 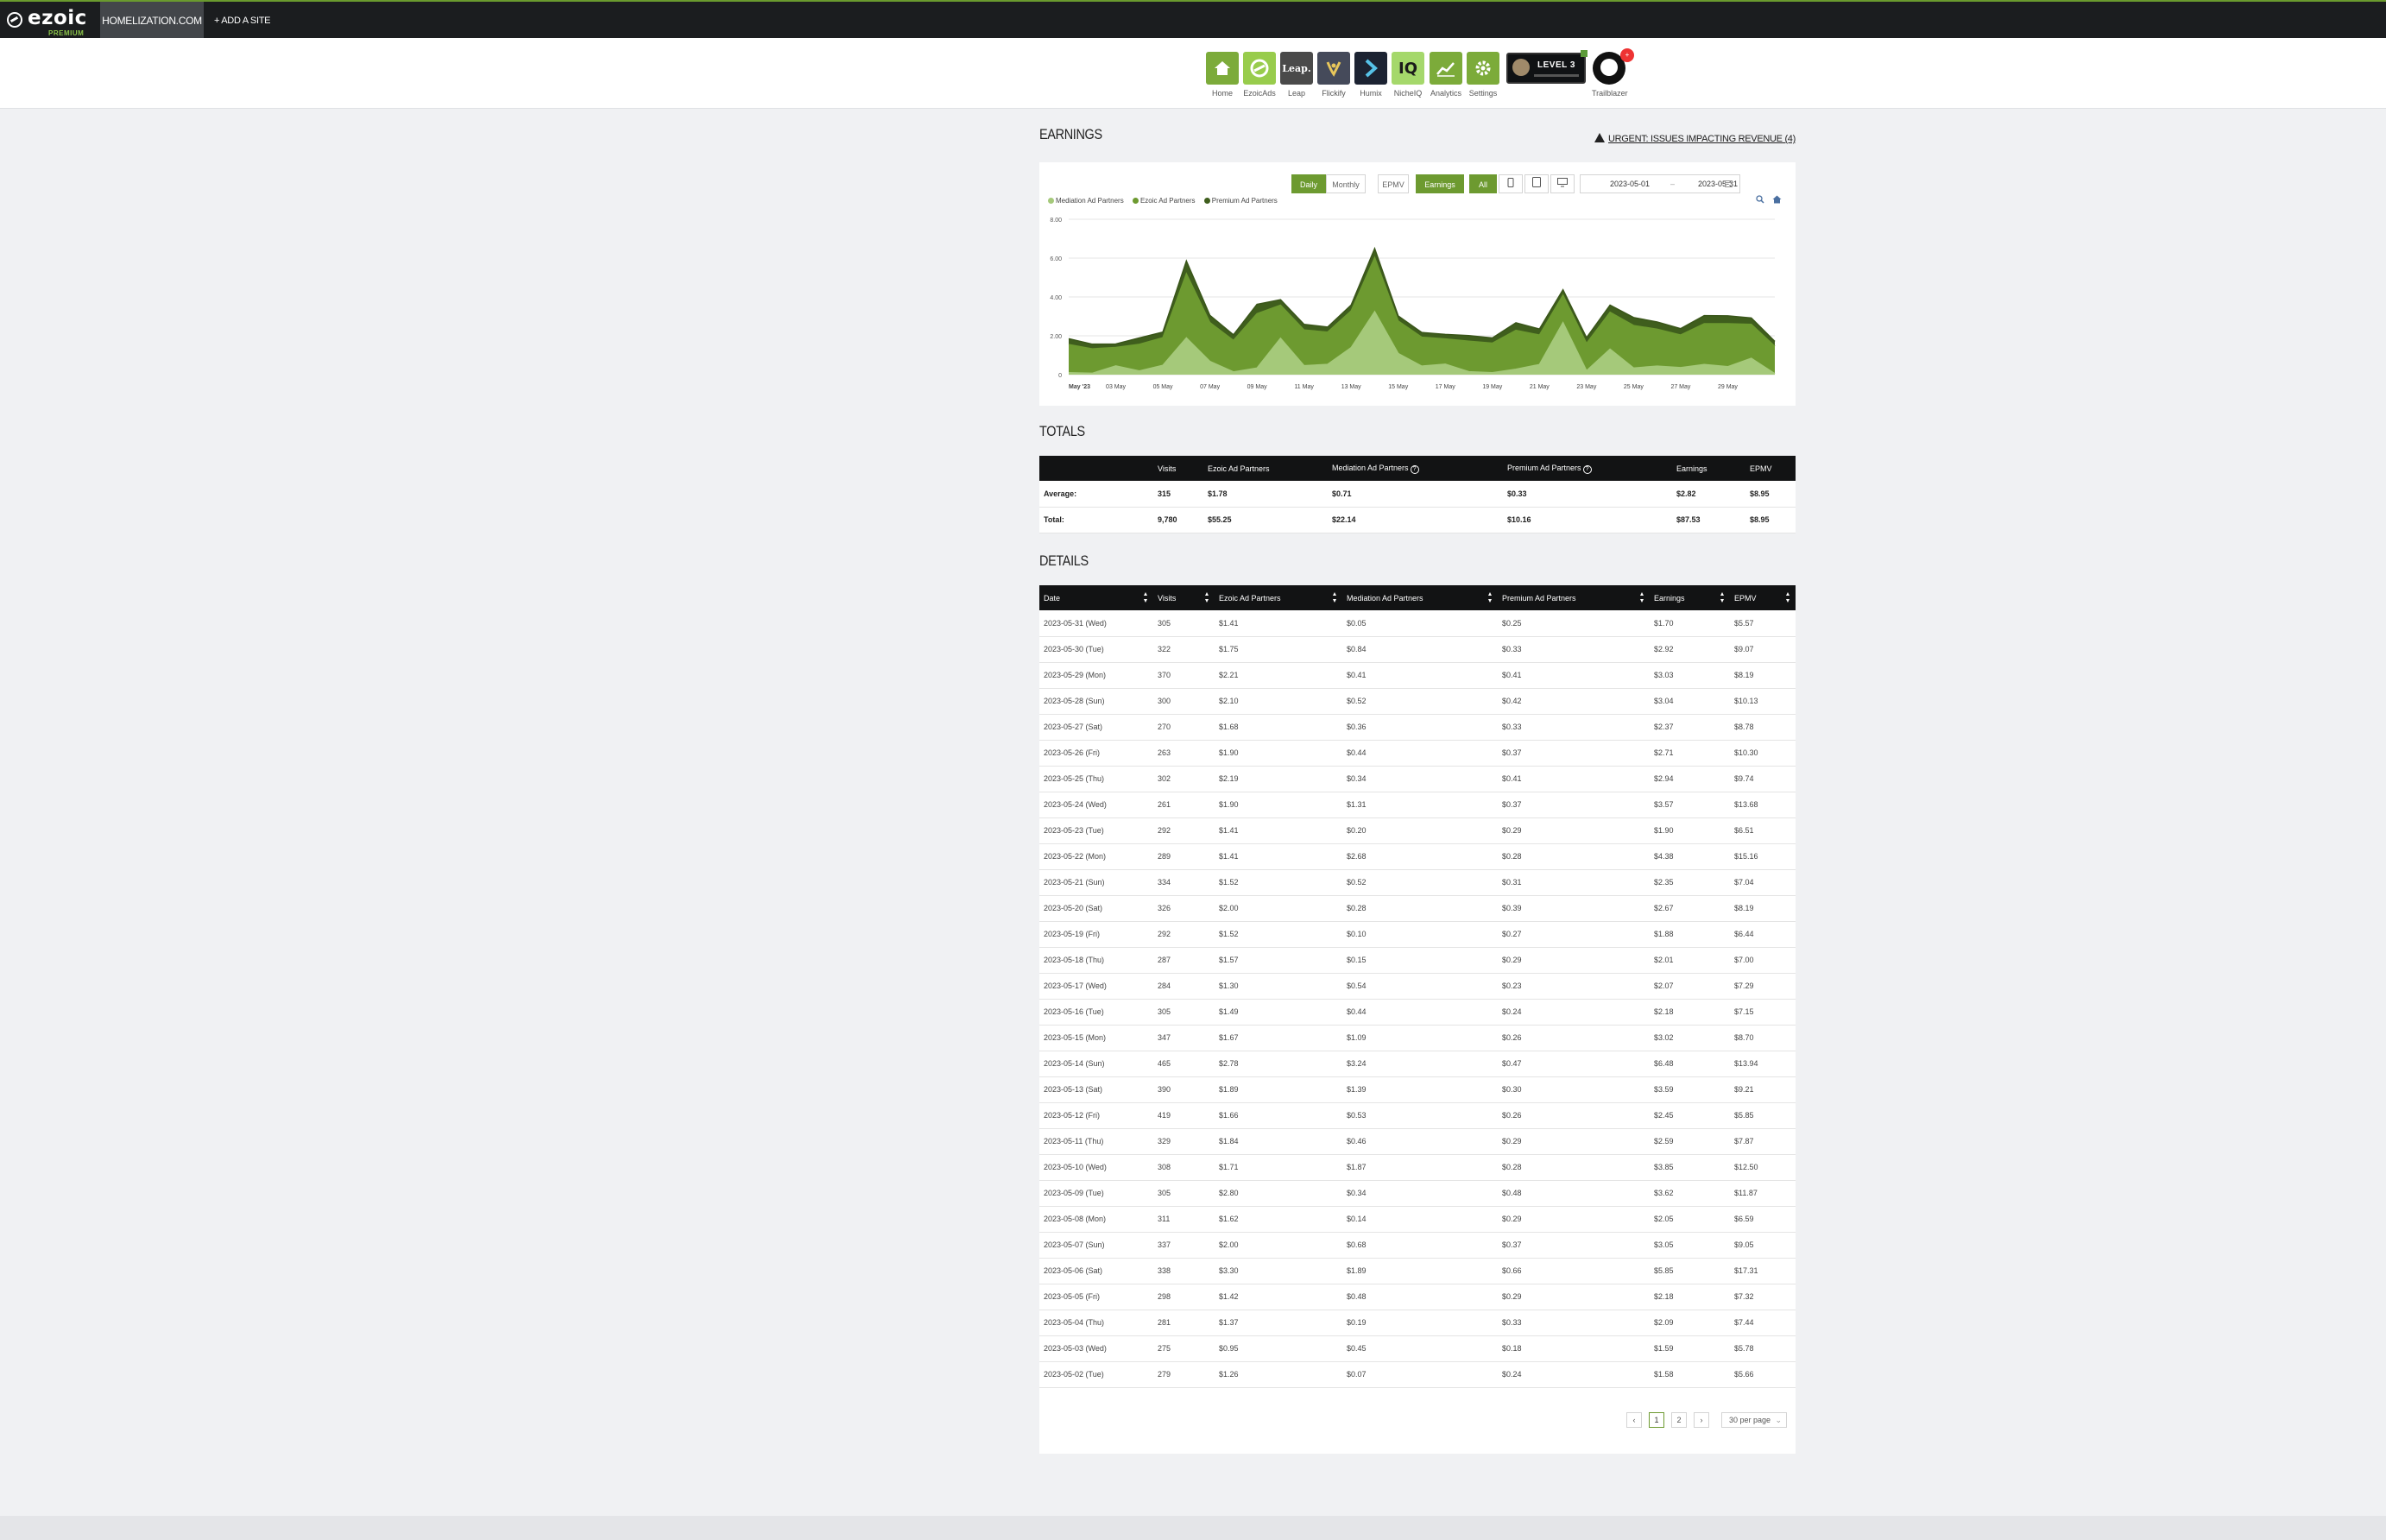 I want to click on table-cell: 2023-05-09 (Tue), so click(x=1096, y=1193).